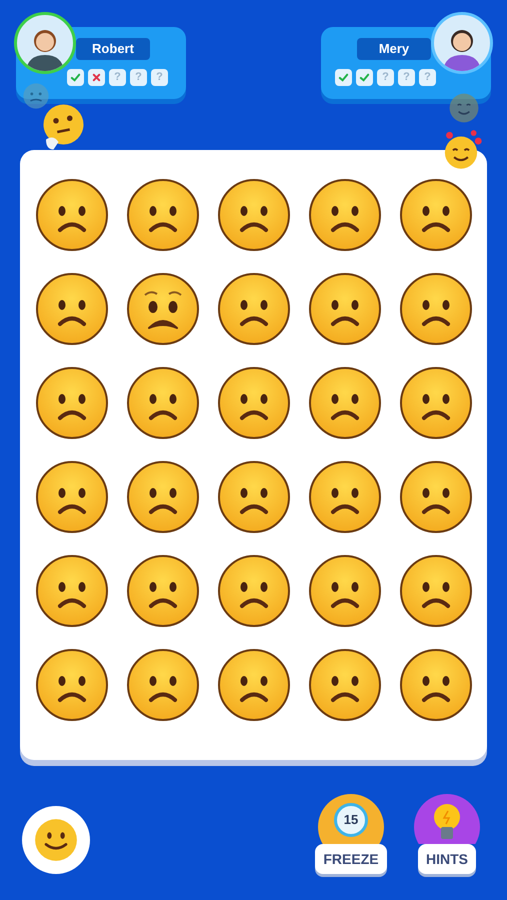  I want to click on freeze-button: FREEZE, so click(351, 859).